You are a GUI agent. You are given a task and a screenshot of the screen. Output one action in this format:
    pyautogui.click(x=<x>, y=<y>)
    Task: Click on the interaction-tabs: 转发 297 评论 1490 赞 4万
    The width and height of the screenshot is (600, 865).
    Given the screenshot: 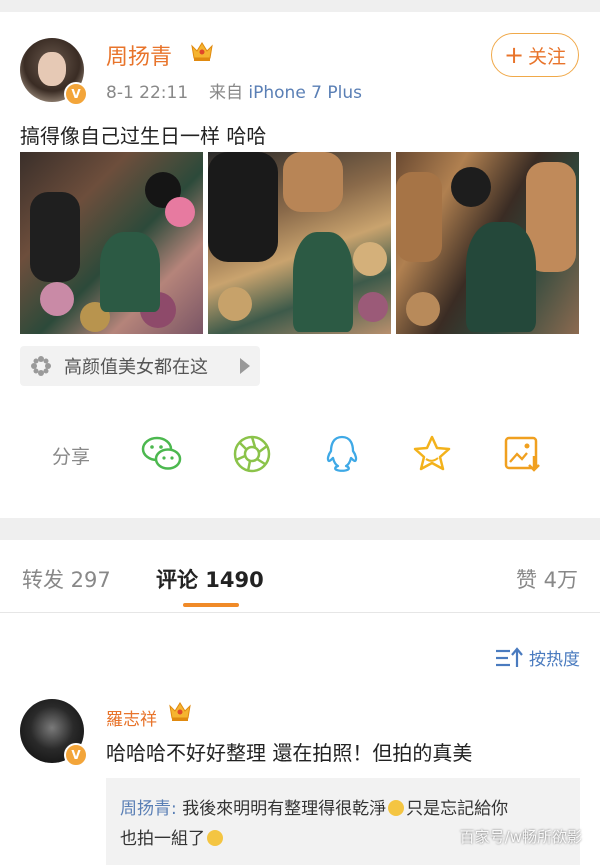 What is the action you would take?
    pyautogui.click(x=300, y=576)
    